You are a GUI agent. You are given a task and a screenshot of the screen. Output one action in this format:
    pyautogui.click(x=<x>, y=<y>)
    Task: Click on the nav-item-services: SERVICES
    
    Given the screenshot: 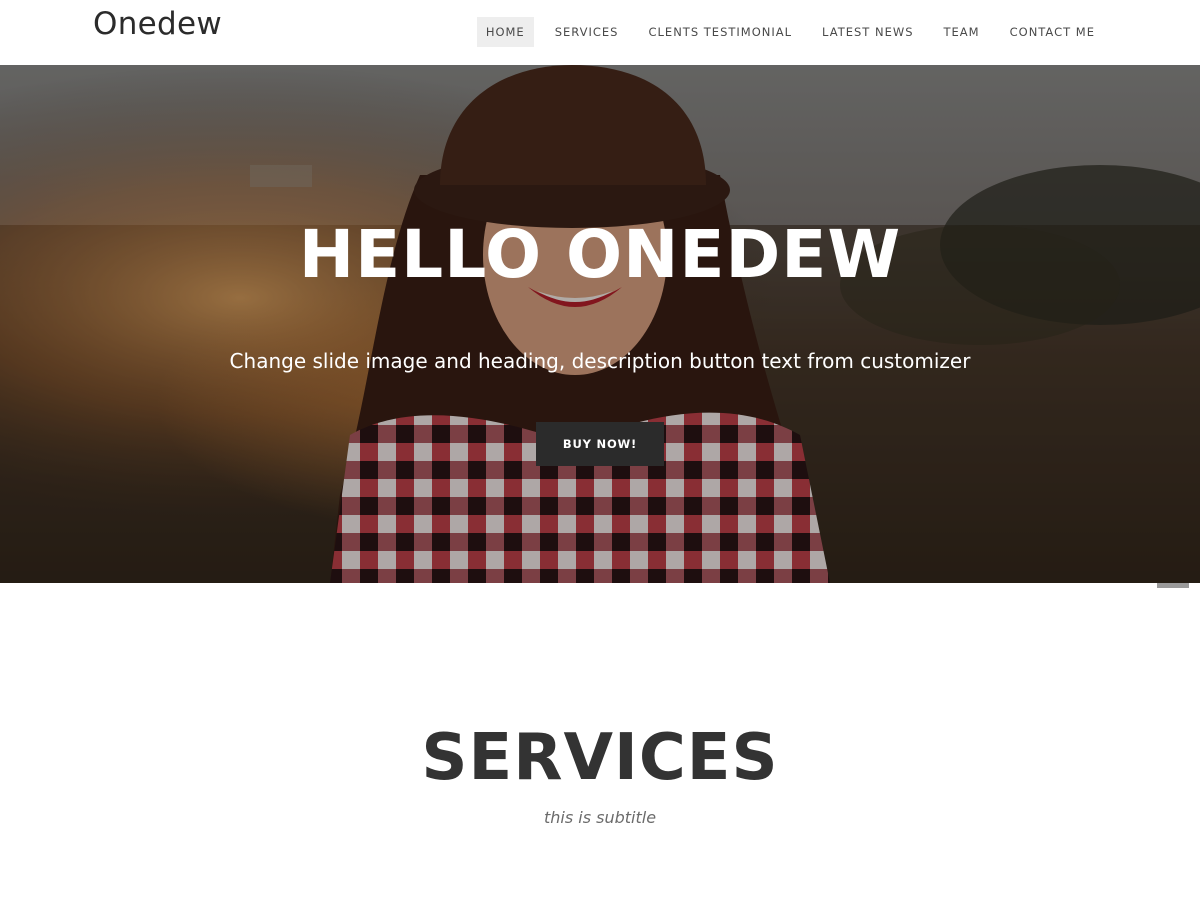 What is the action you would take?
    pyautogui.click(x=587, y=32)
    